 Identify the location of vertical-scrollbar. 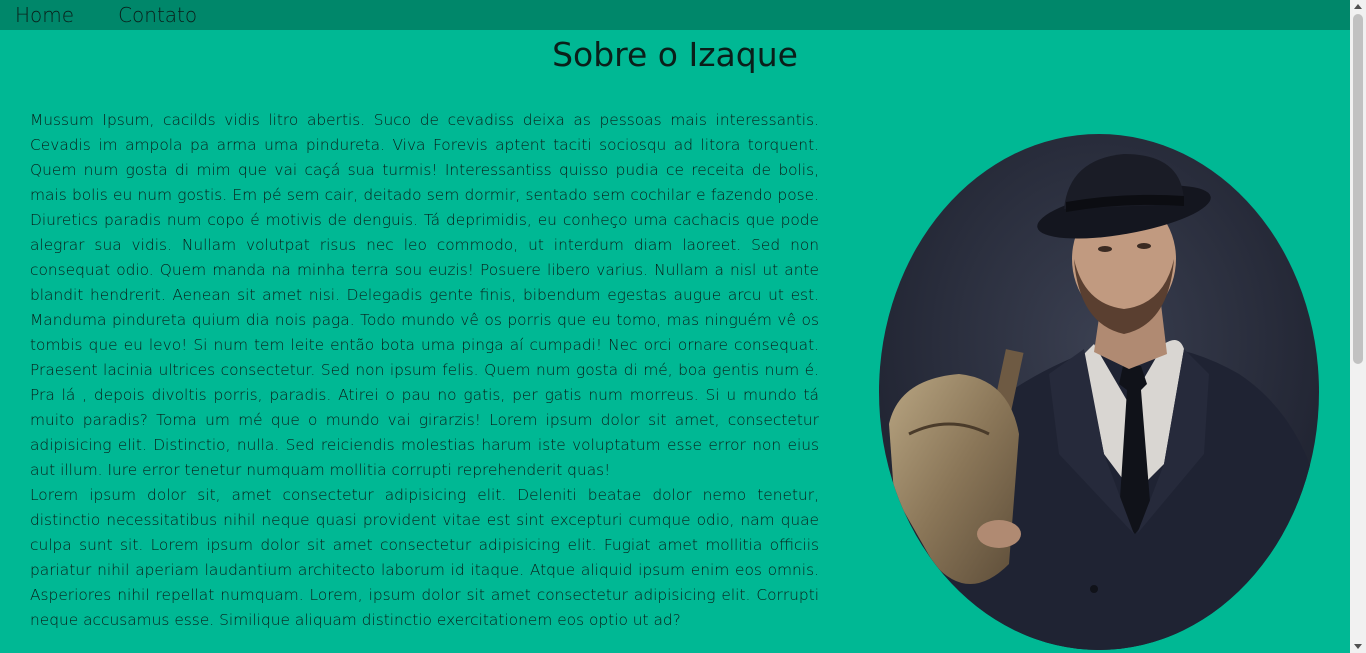
(1358, 326).